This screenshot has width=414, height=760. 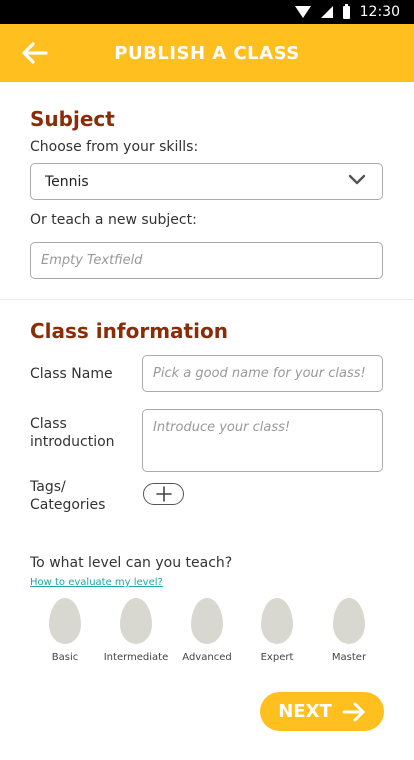 What do you see at coordinates (131, 563) in the screenshot?
I see `level-question: To what level can you teach?` at bounding box center [131, 563].